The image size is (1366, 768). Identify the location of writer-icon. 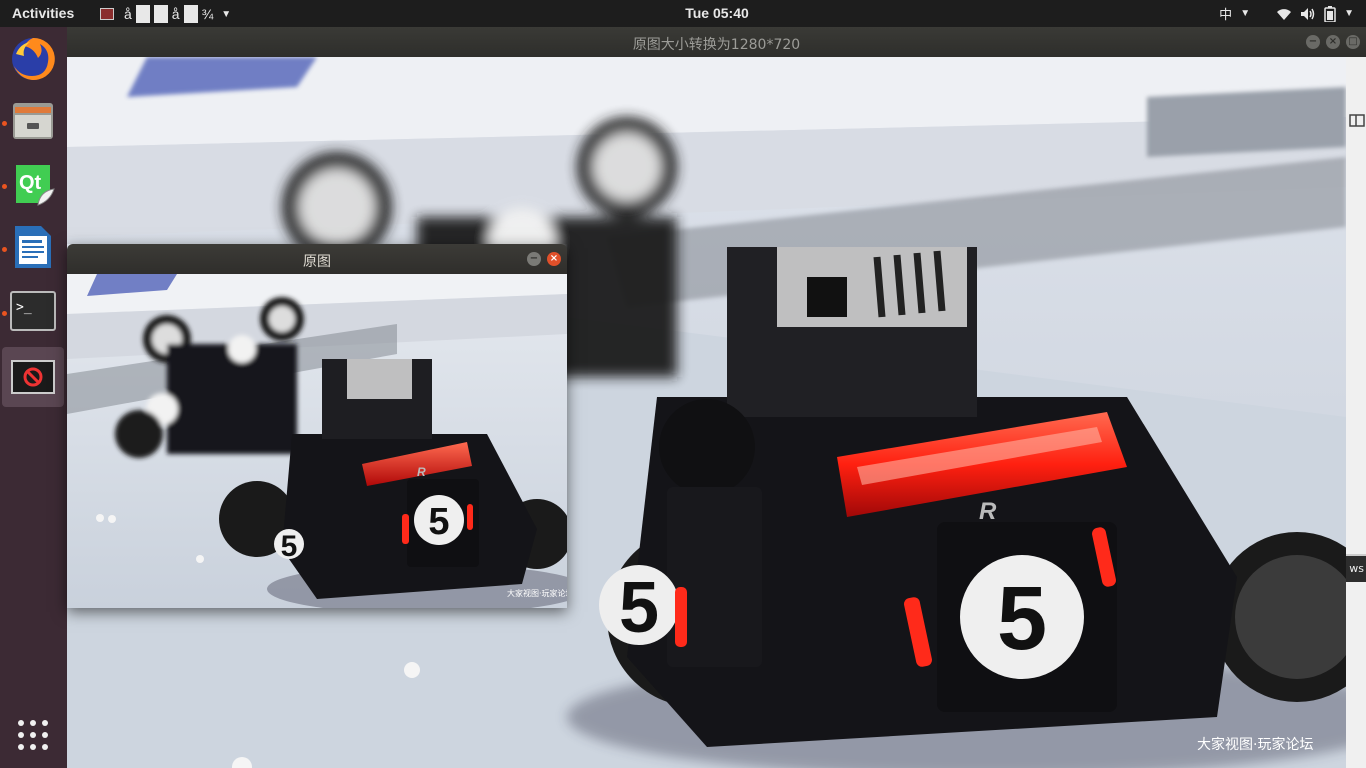
(33, 247).